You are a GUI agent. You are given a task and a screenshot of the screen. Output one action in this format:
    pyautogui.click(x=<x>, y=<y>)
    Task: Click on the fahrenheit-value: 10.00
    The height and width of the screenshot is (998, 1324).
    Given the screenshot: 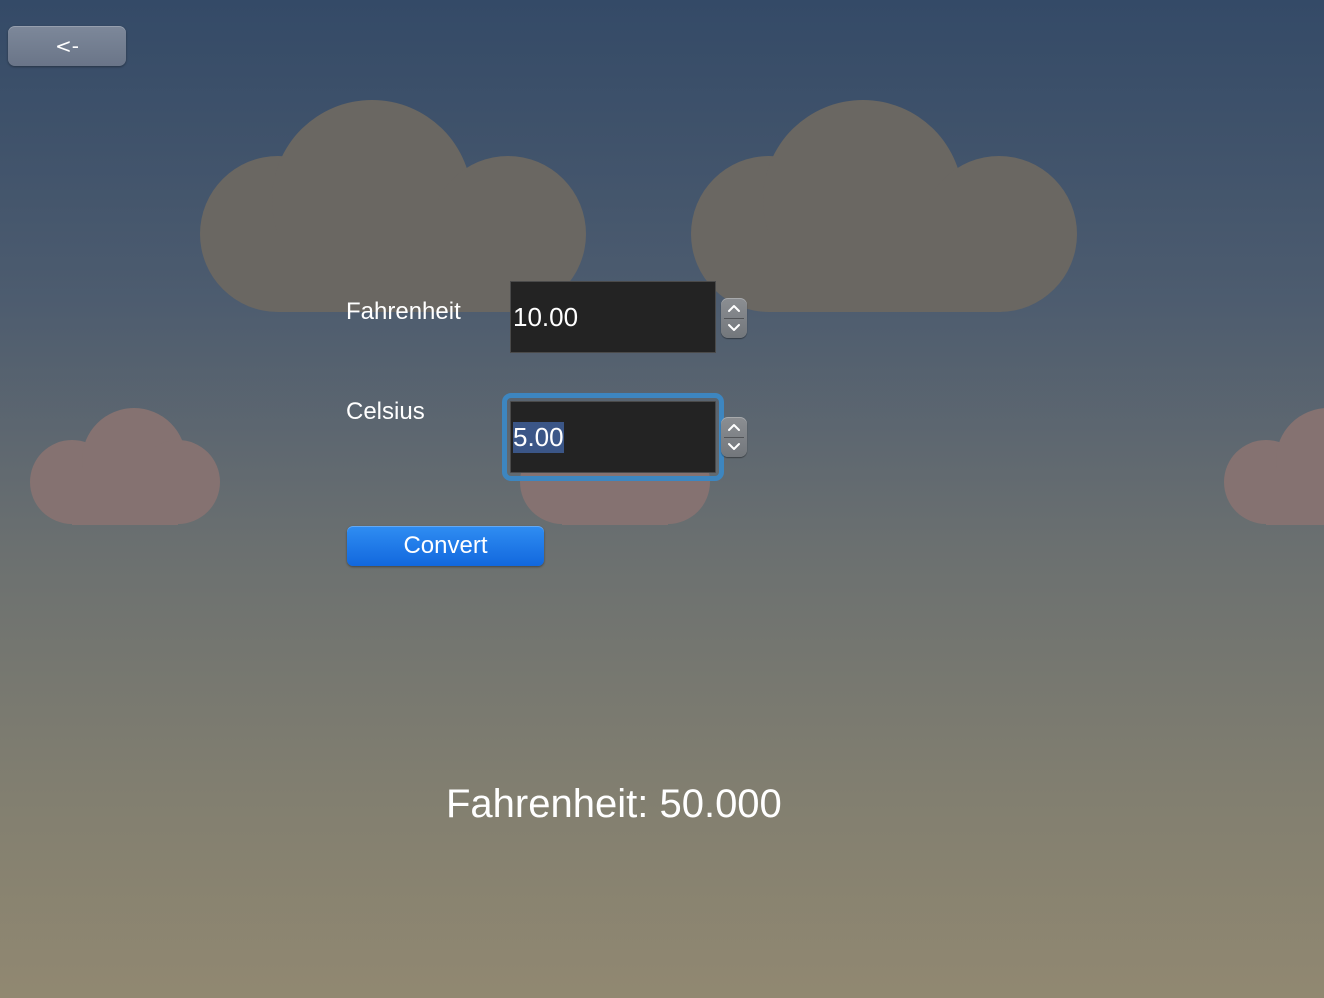 What is the action you would take?
    pyautogui.click(x=546, y=316)
    